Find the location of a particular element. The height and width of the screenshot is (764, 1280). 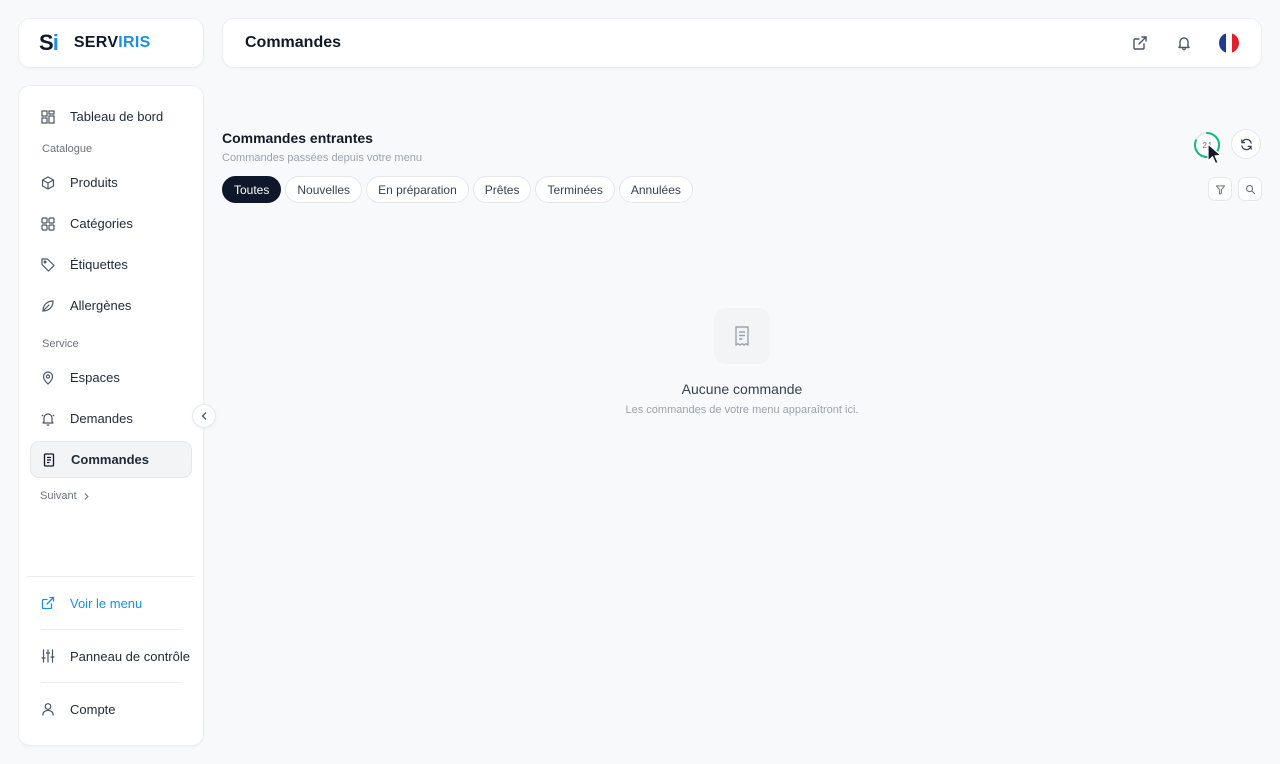

voir-le-menu-link: Voir le menu is located at coordinates (111, 603).